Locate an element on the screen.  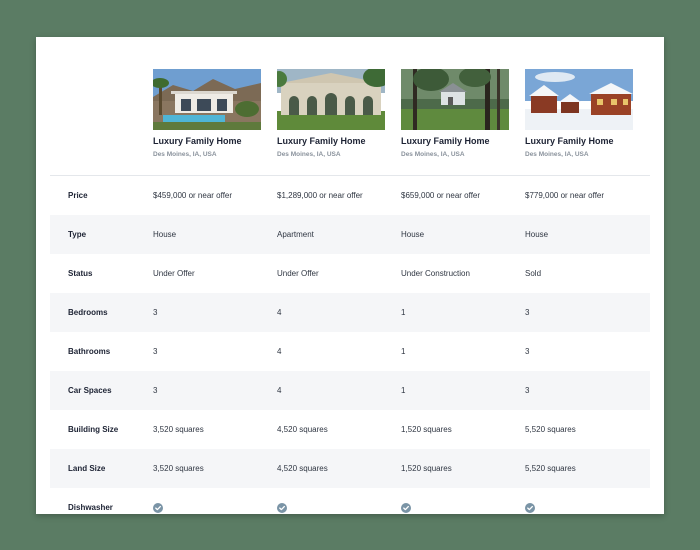
listing-column-4: Luxury Family Home Des Moines, IA, USA is located at coordinates (580, 114).